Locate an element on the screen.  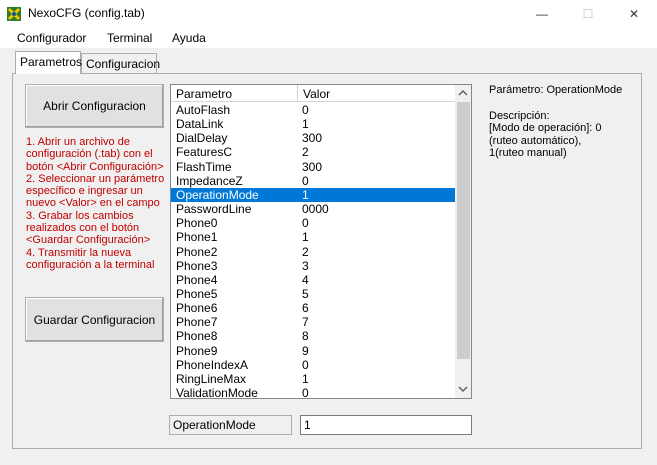
parameter-name: DataLink is located at coordinates (200, 124).